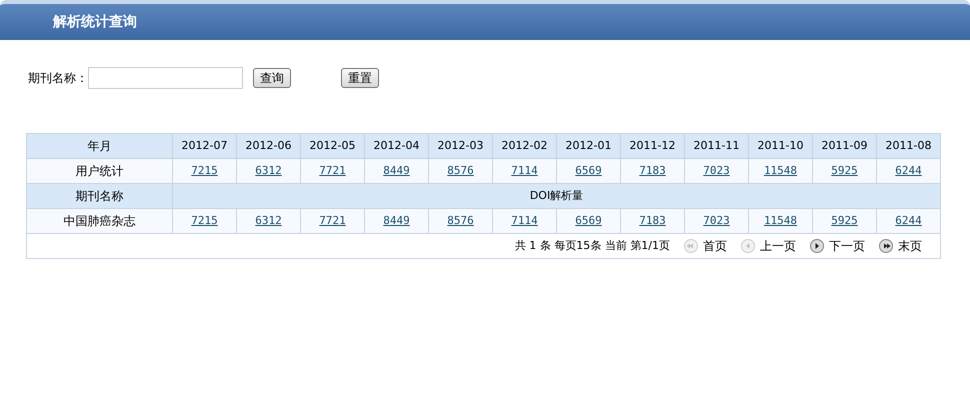 Image resolution: width=970 pixels, height=401 pixels. Describe the element at coordinates (837, 246) in the screenshot. I see `pager-link: 下一页` at that location.